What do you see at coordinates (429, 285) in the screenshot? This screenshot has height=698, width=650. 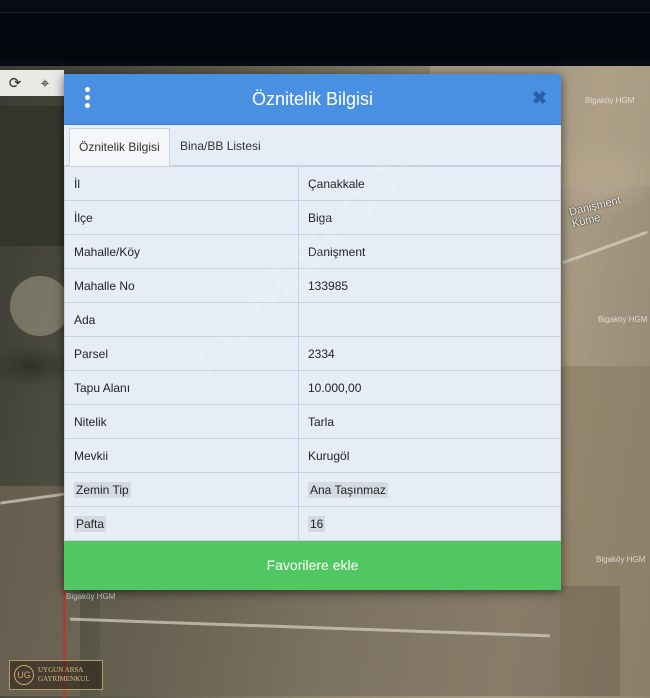 I see `attribute-value: 133985` at bounding box center [429, 285].